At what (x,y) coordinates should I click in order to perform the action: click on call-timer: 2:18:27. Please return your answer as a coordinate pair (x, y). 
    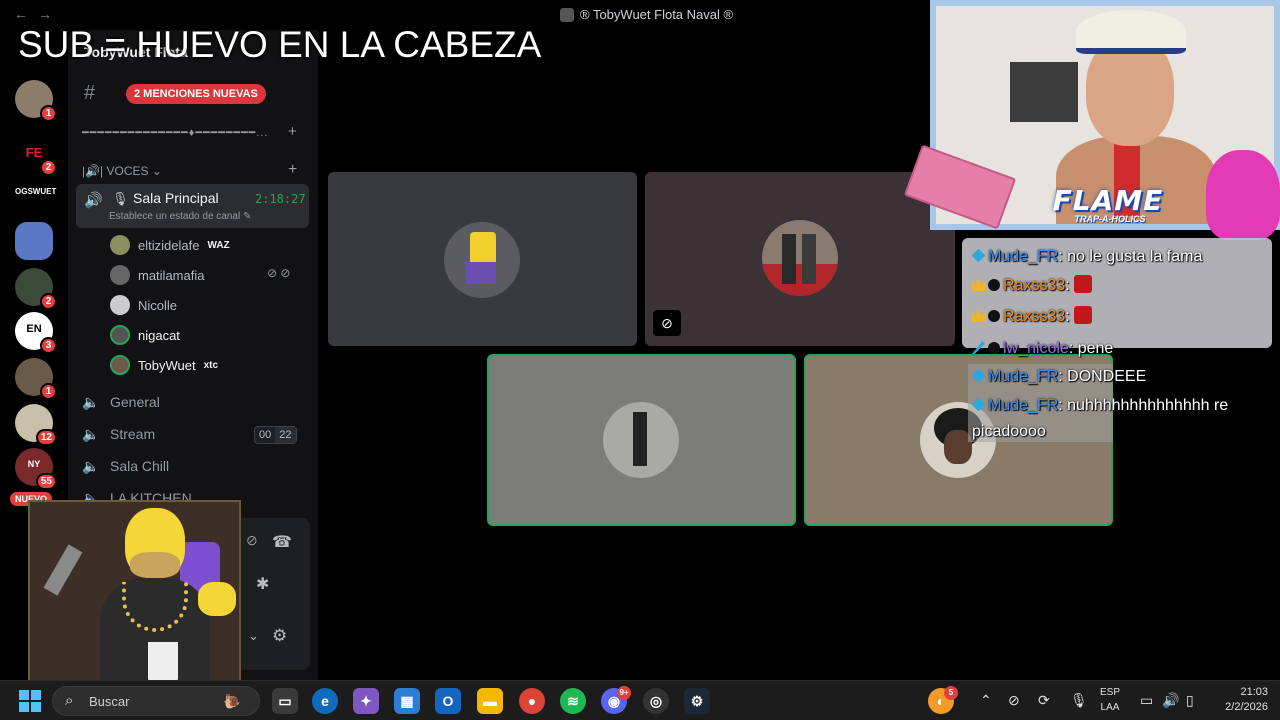
    Looking at the image, I should click on (280, 199).